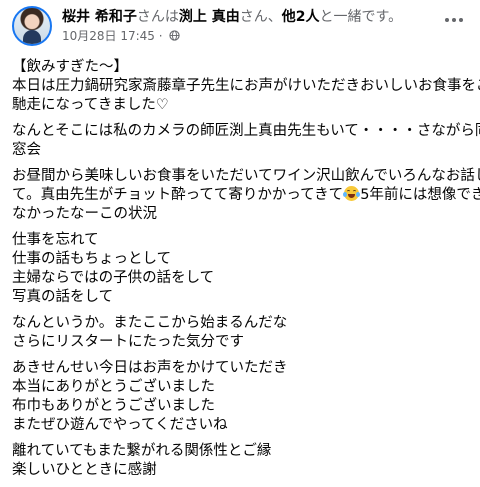 This screenshot has height=487, width=480. I want to click on author-avatar, so click(32, 26).